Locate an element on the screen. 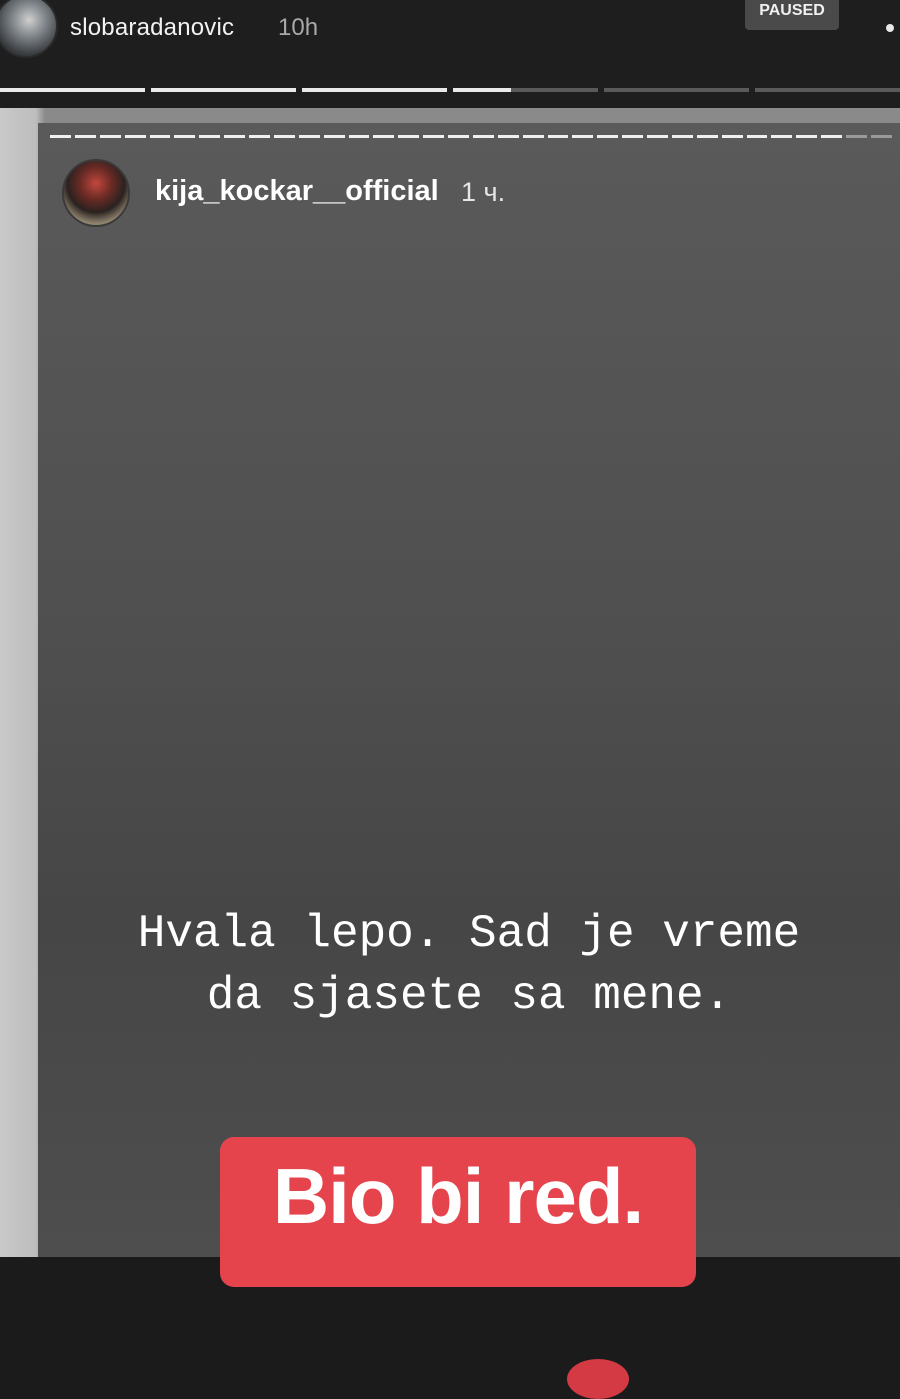  more-dots-icon is located at coordinates (890, 28).